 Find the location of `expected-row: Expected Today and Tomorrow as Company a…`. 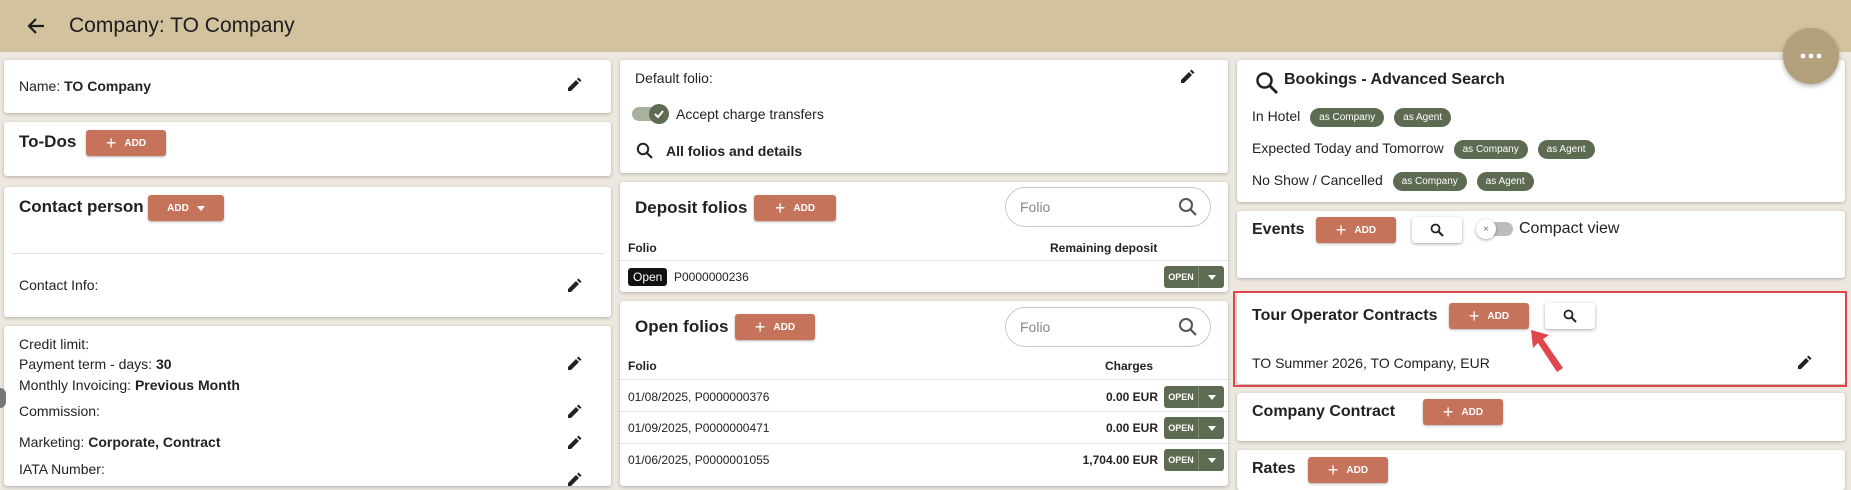

expected-row: Expected Today and Tomorrow as Company a… is located at coordinates (1423, 149).